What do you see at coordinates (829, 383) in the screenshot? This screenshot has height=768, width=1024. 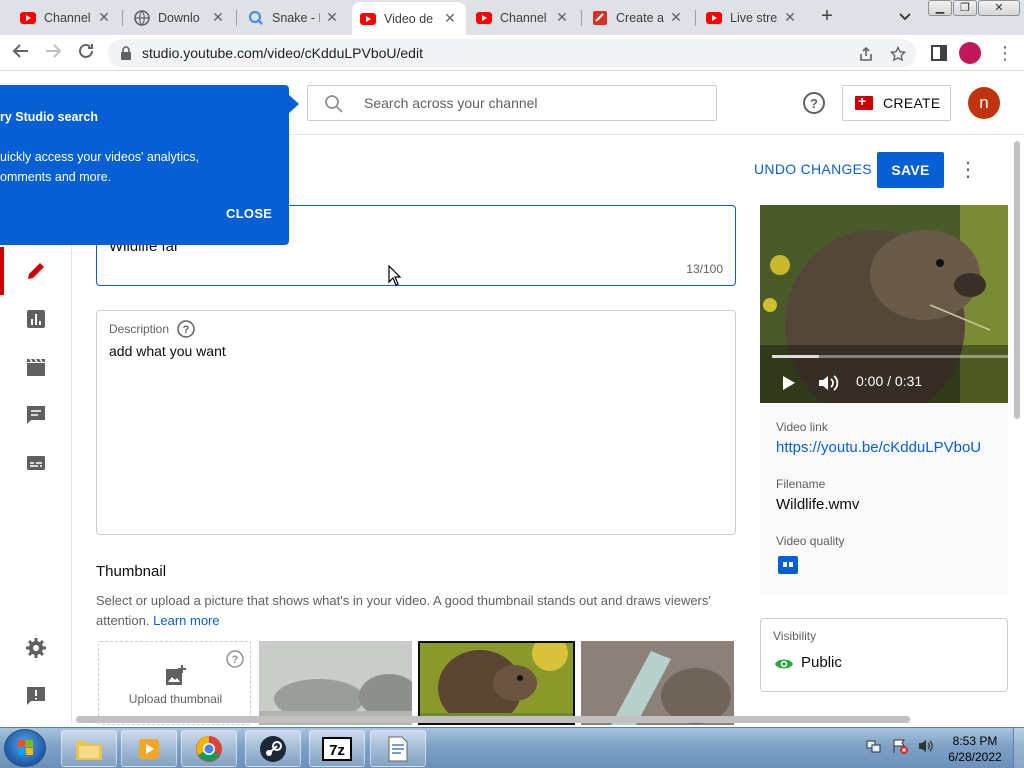 I see `volume-icon` at bounding box center [829, 383].